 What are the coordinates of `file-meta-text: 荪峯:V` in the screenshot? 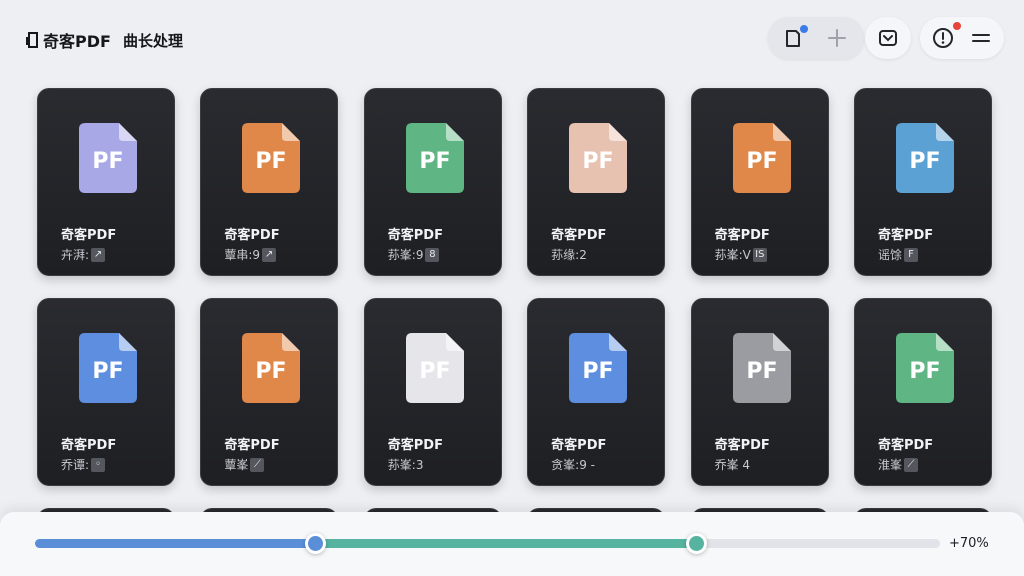 It's located at (732, 255).